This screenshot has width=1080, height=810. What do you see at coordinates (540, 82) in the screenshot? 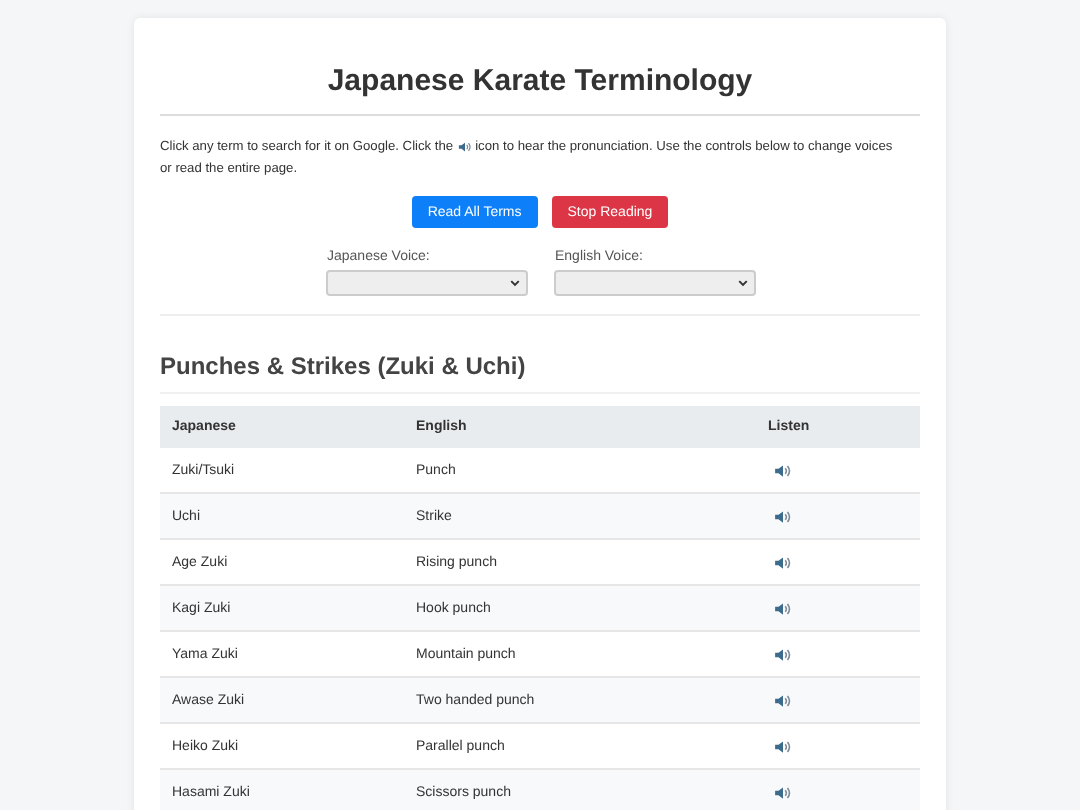
I see `page-title: Japanese Karate Terminology` at bounding box center [540, 82].